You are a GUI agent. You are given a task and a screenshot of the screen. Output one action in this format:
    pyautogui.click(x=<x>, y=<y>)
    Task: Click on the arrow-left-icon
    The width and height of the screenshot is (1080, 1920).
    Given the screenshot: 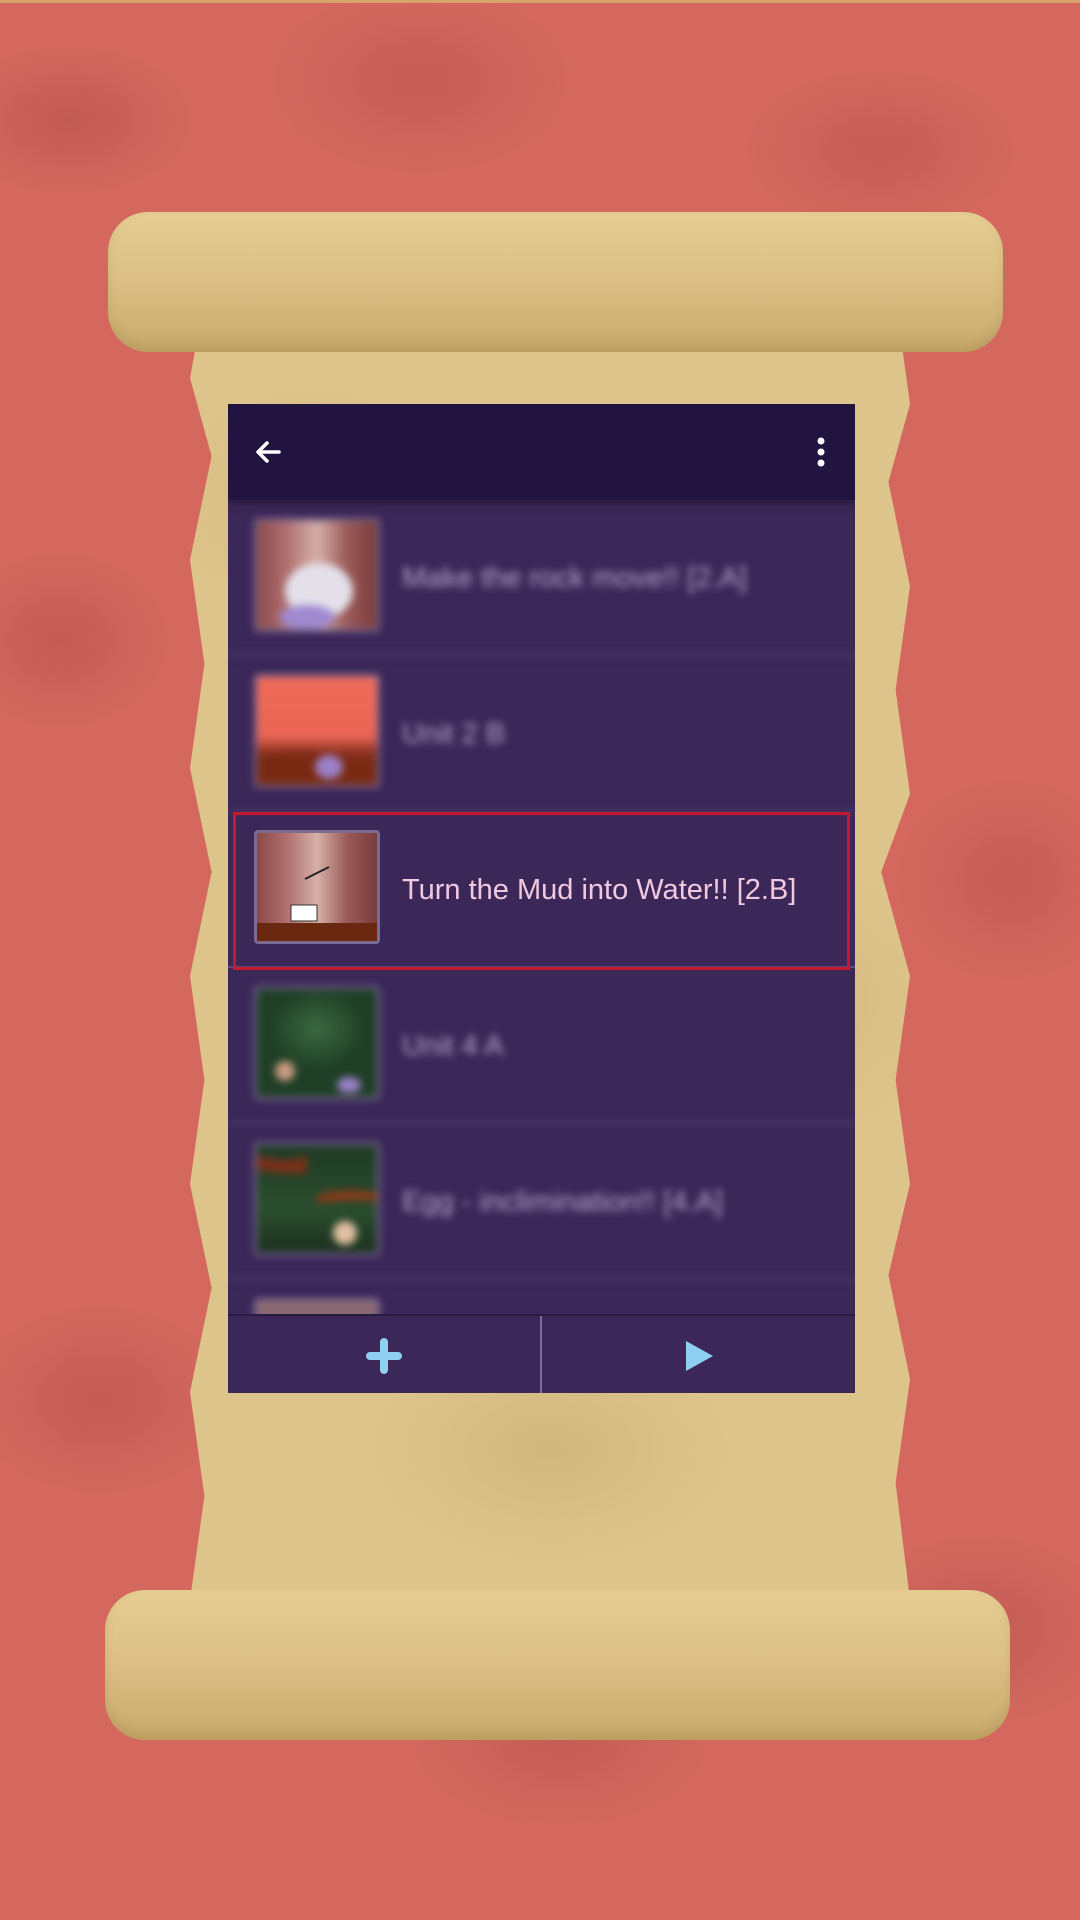 What is the action you would take?
    pyautogui.click(x=268, y=452)
    